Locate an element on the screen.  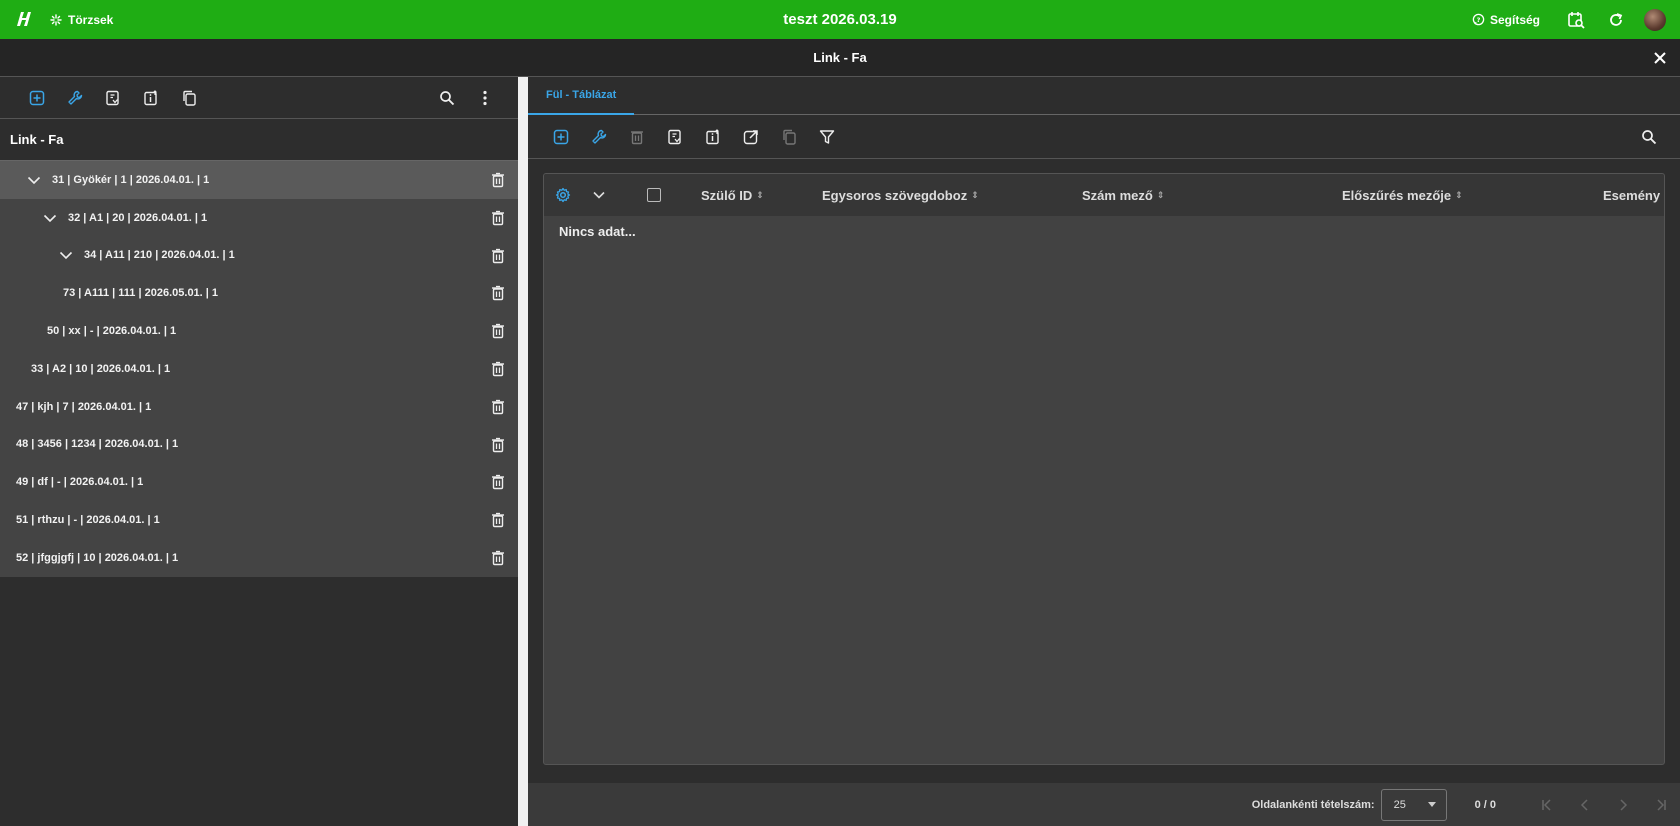
tree-node: 48 | 3456 | 1234 | 2026.04.01. | 1 is located at coordinates (259, 445).